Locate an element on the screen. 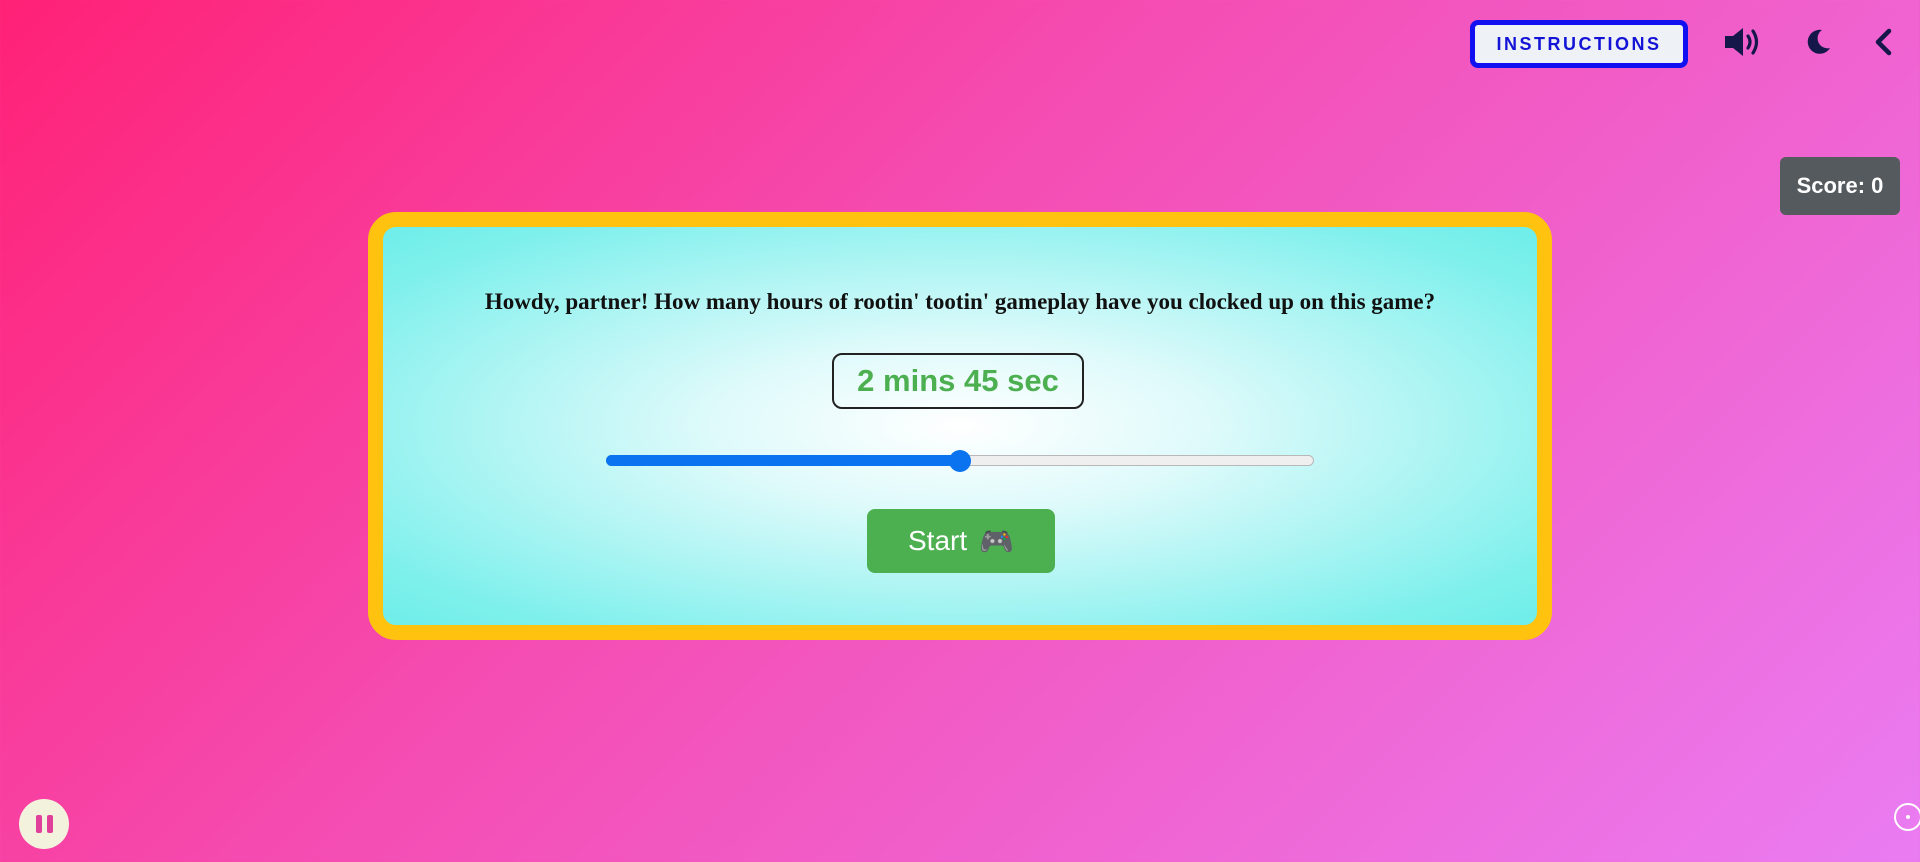 This screenshot has width=1920, height=862. score-display: Score: 0 is located at coordinates (1840, 186).